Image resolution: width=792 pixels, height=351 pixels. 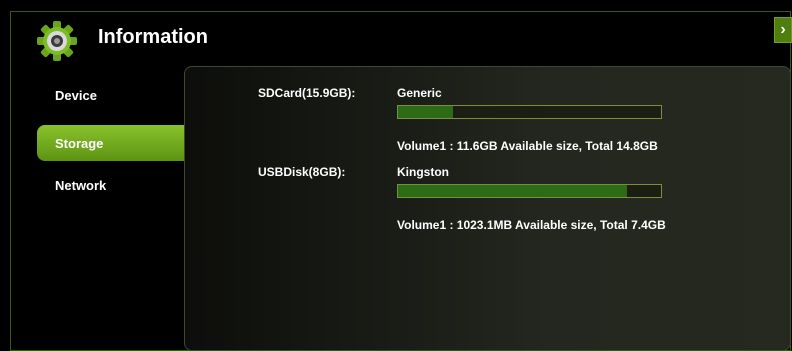 What do you see at coordinates (529, 112) in the screenshot?
I see `sdcard-usage-bar` at bounding box center [529, 112].